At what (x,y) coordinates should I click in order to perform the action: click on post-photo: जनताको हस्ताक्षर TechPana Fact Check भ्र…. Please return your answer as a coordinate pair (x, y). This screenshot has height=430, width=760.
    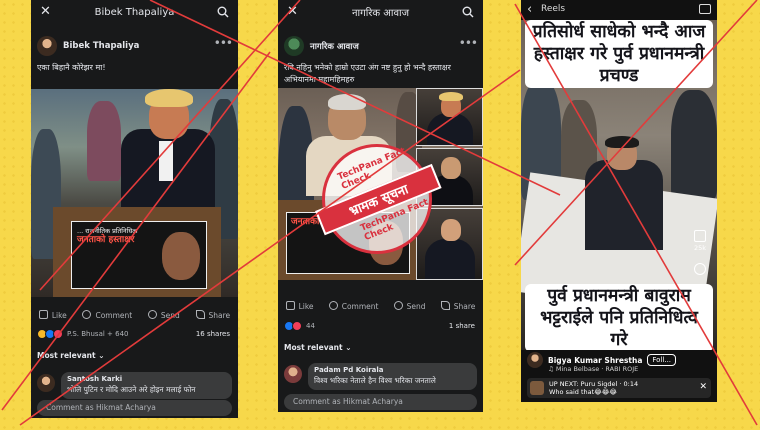
    Looking at the image, I should click on (380, 184).